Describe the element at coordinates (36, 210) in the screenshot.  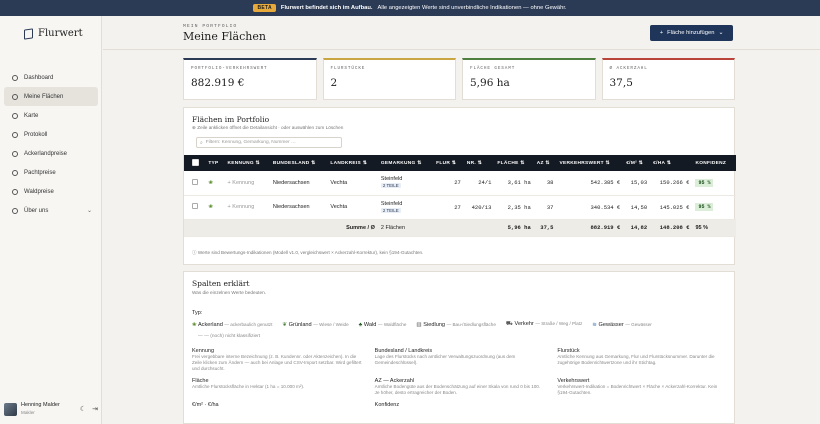
I see `sidebar-item-label: Über uns` at that location.